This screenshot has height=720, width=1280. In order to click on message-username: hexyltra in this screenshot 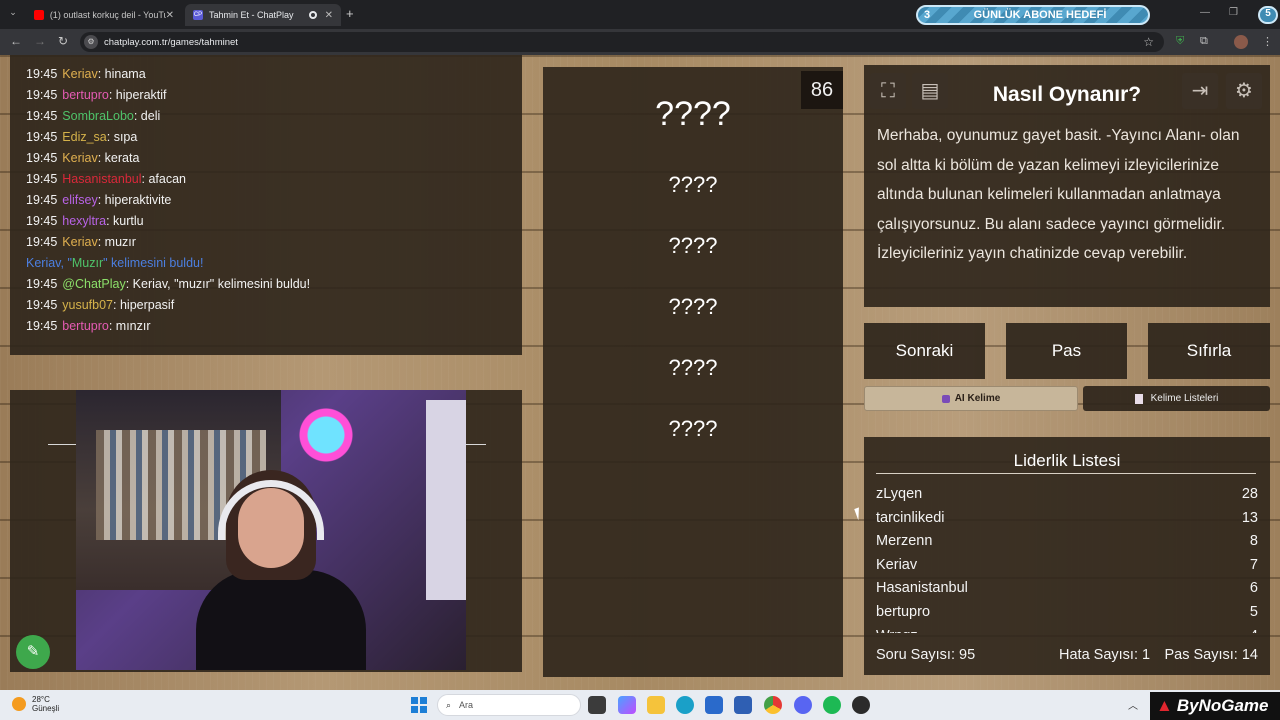, I will do `click(84, 221)`.